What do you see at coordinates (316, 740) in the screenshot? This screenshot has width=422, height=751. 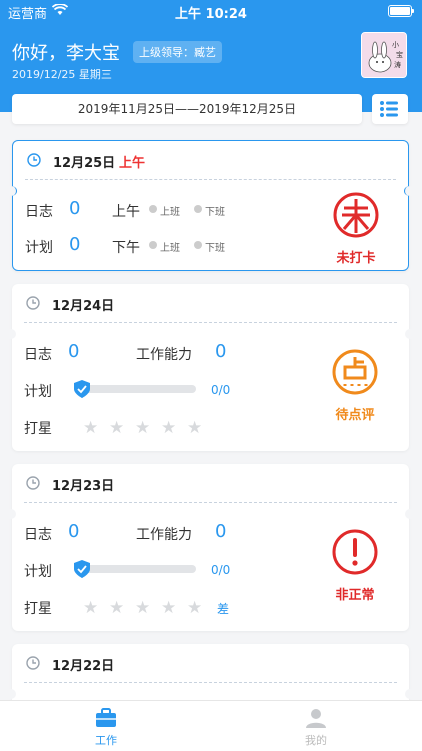 I see `tab-mine-label: 我的` at bounding box center [316, 740].